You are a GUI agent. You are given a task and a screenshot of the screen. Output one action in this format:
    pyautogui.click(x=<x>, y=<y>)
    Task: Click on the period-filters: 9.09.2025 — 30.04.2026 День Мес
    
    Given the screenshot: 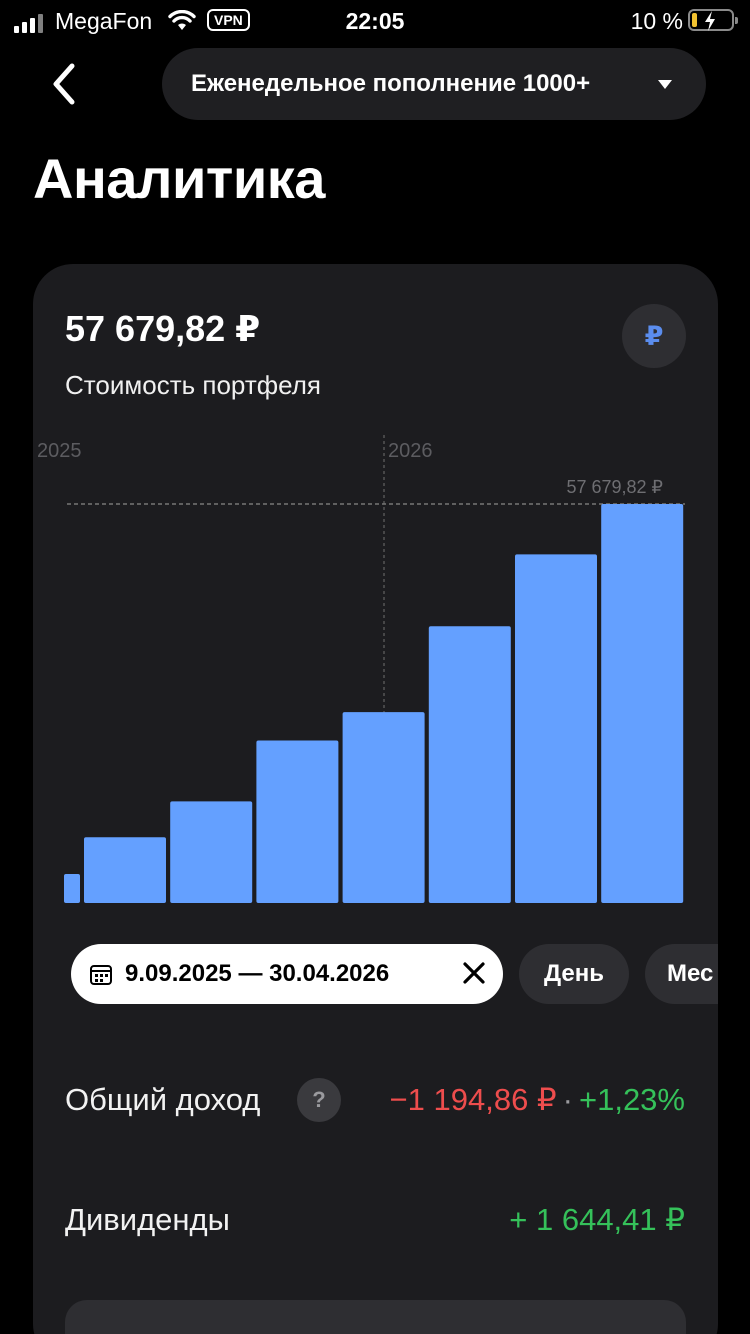 What is the action you would take?
    pyautogui.click(x=394, y=975)
    